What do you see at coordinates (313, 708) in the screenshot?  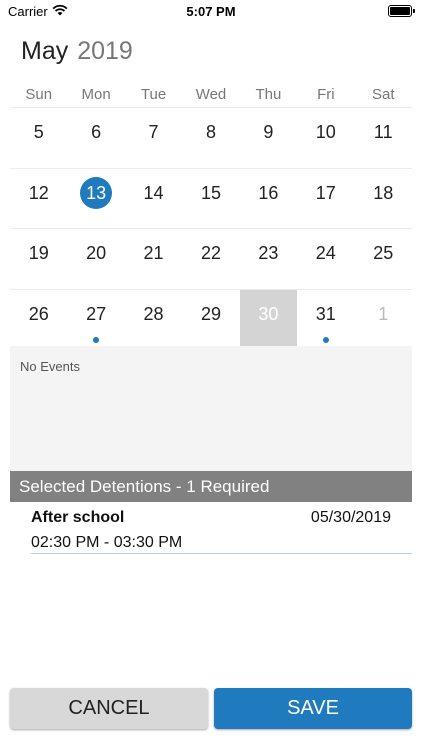 I see `save-button: SAVE` at bounding box center [313, 708].